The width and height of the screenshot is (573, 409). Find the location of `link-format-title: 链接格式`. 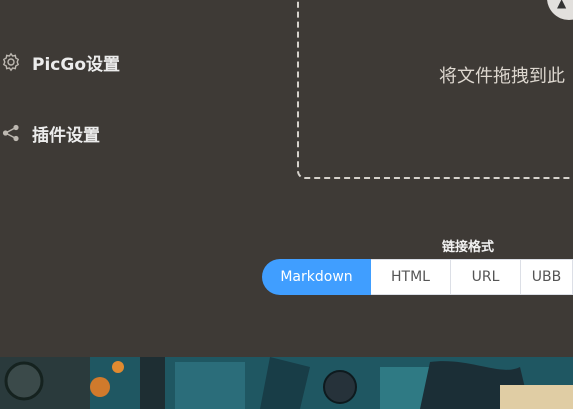

link-format-title: 链接格式 is located at coordinates (468, 247).